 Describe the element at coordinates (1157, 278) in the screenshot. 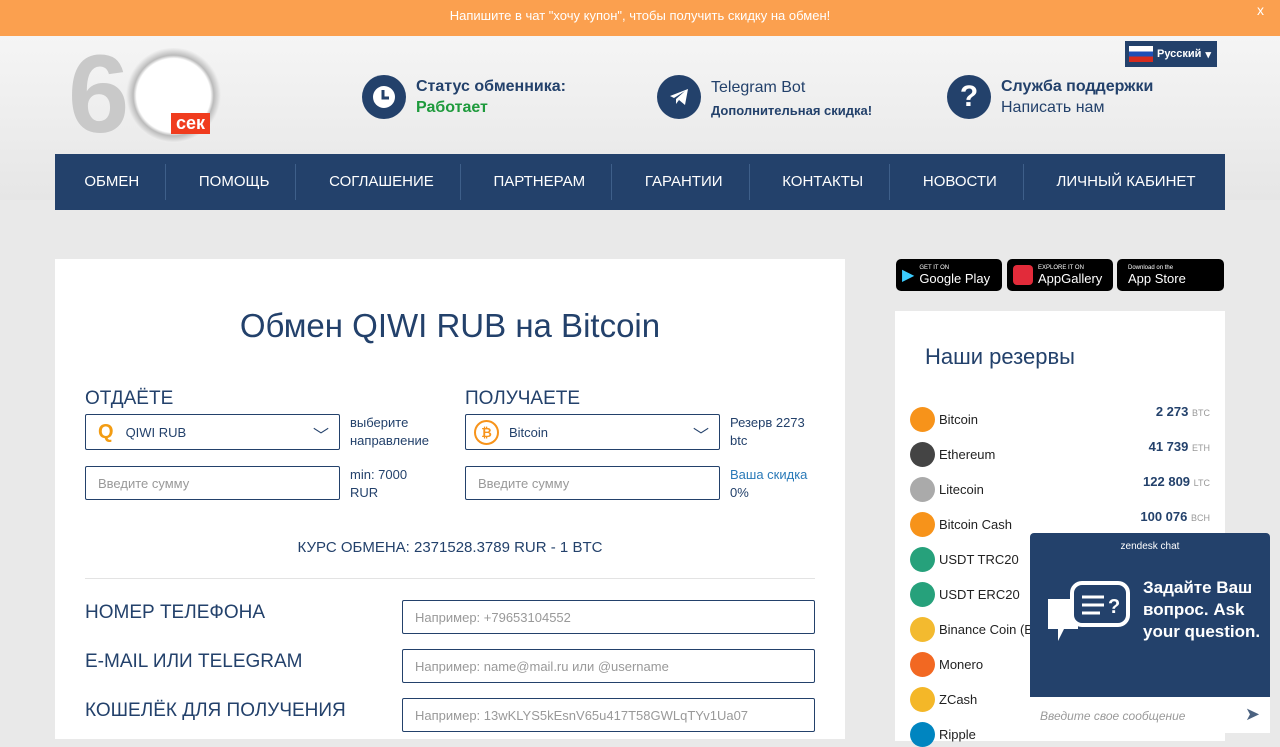

I see `badge-big: App Store` at that location.